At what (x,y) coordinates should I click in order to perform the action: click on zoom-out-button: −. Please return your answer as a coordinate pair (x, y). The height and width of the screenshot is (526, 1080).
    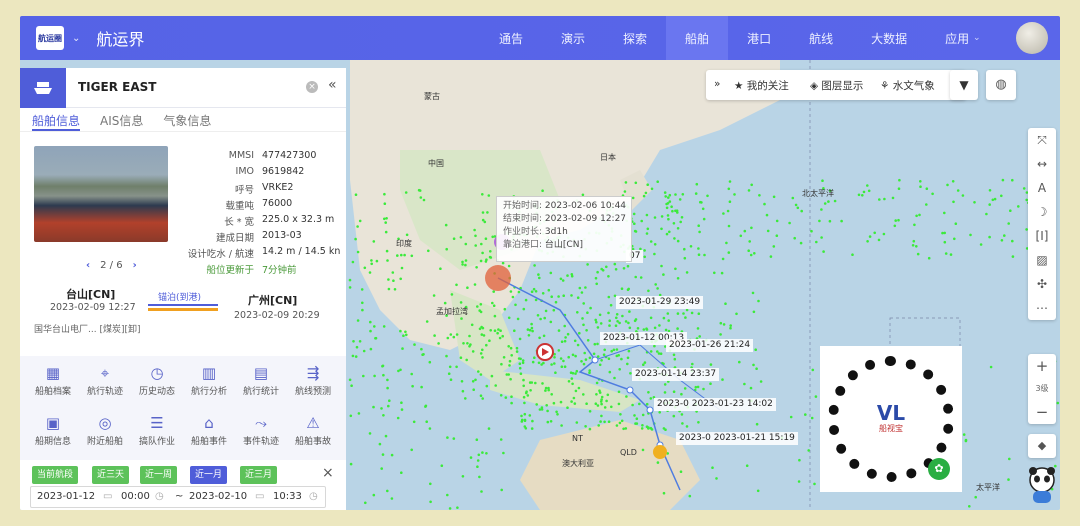
    Looking at the image, I should click on (1042, 412).